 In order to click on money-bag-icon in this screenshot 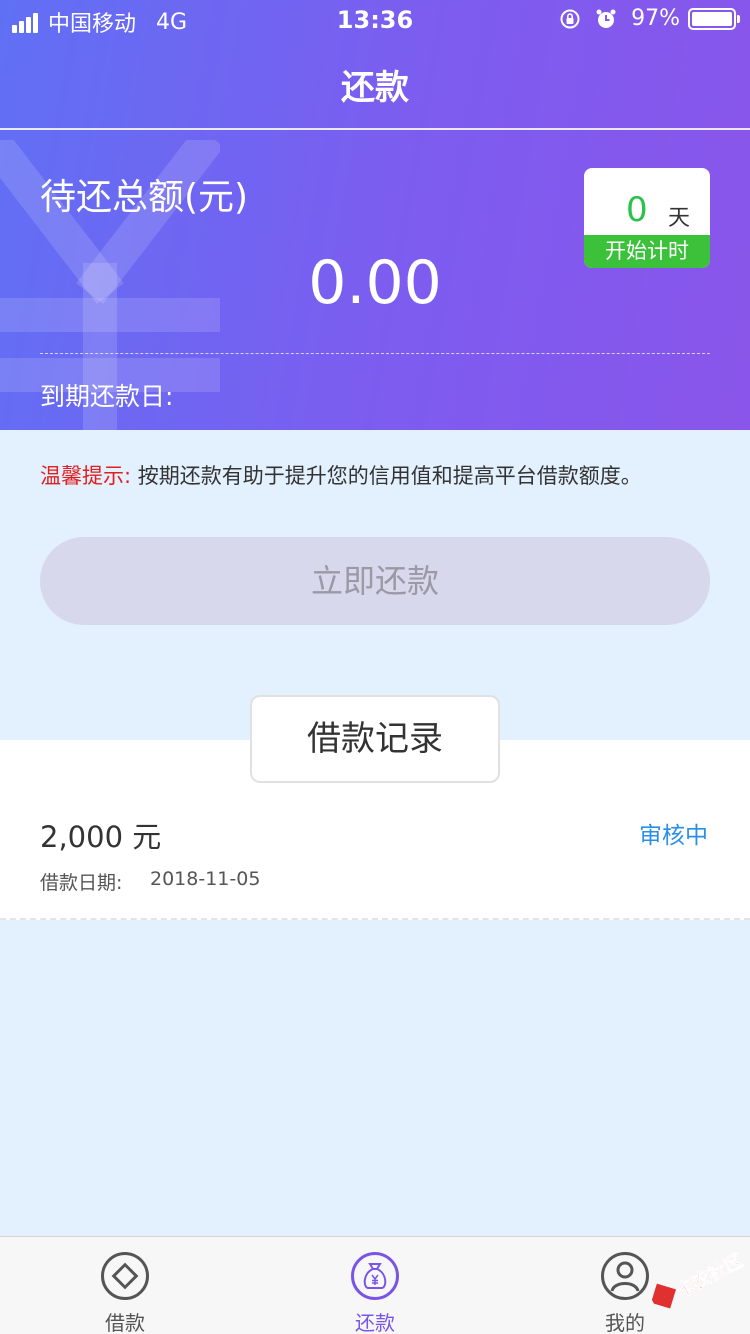, I will do `click(375, 1276)`.